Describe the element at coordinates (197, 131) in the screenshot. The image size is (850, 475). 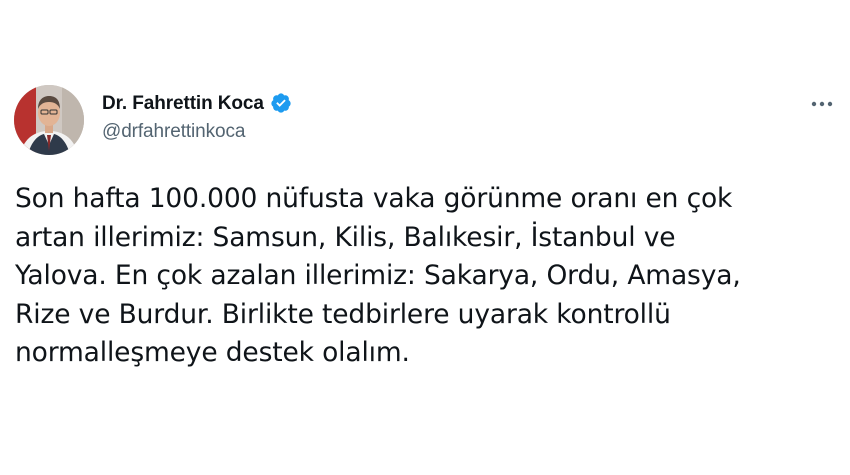
I see `handle: @drfahrettinkoca` at that location.